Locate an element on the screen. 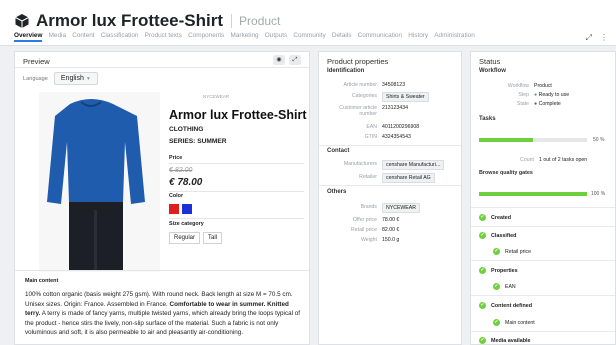 The image size is (616, 345). prop-chip: censhare Retail AG is located at coordinates (408, 178).